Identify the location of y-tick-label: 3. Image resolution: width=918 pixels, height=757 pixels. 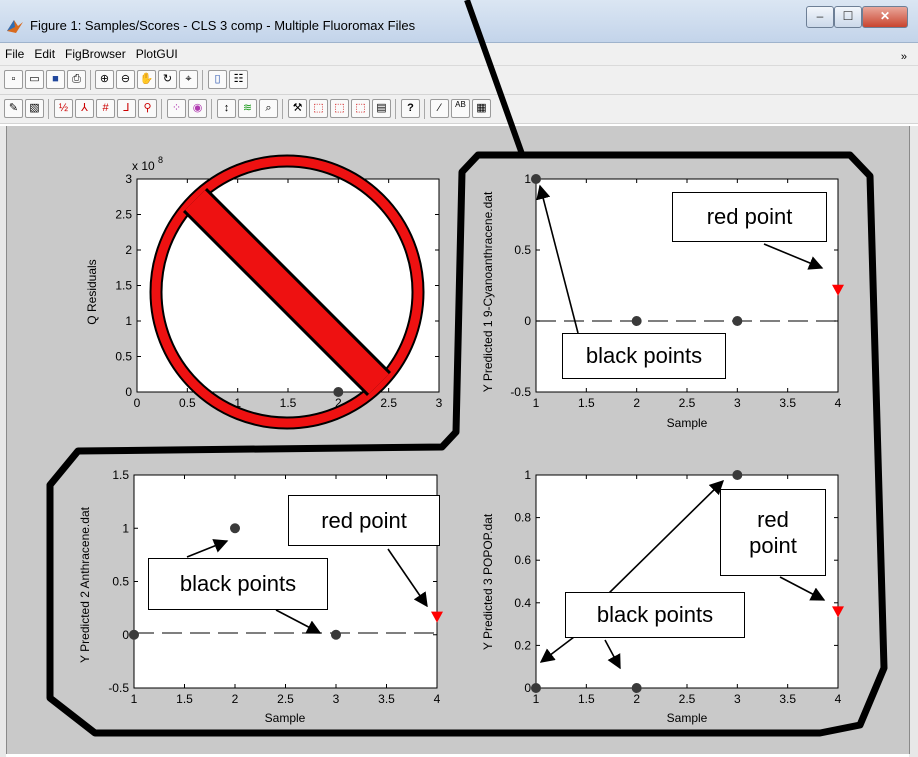
(128, 179).